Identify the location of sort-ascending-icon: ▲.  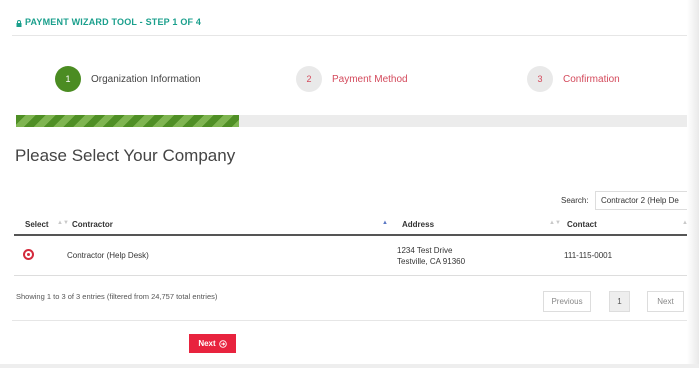
(385, 223).